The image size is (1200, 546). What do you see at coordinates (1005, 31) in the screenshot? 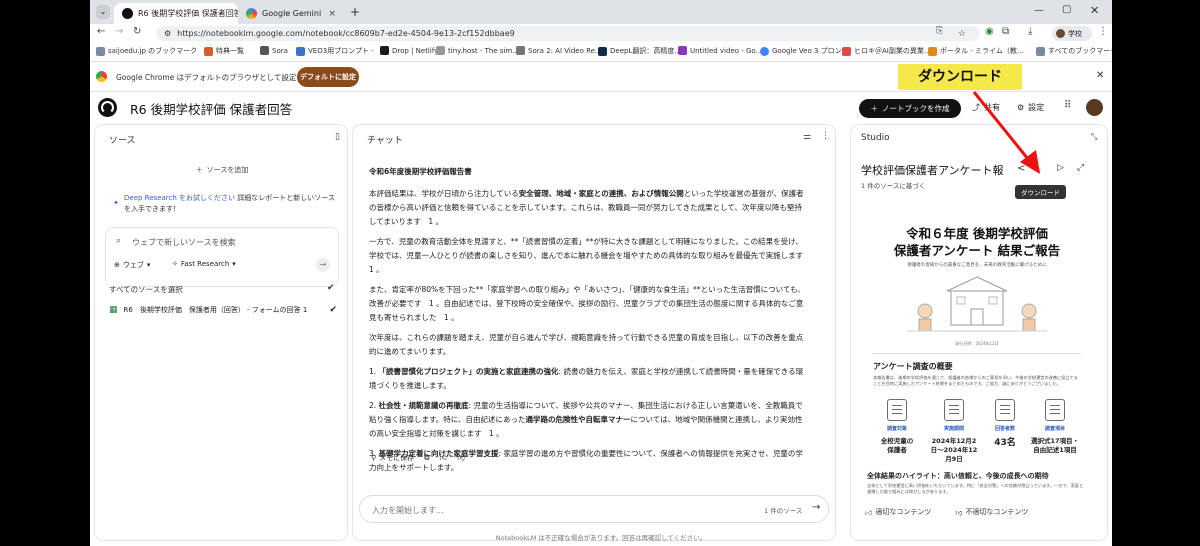
I see `extensions-puzzle-icon: ⧉` at bounding box center [1005, 31].